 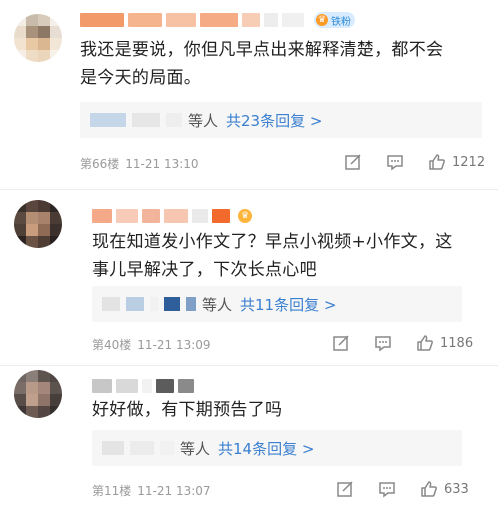 What do you see at coordinates (145, 386) in the screenshot?
I see `username` at bounding box center [145, 386].